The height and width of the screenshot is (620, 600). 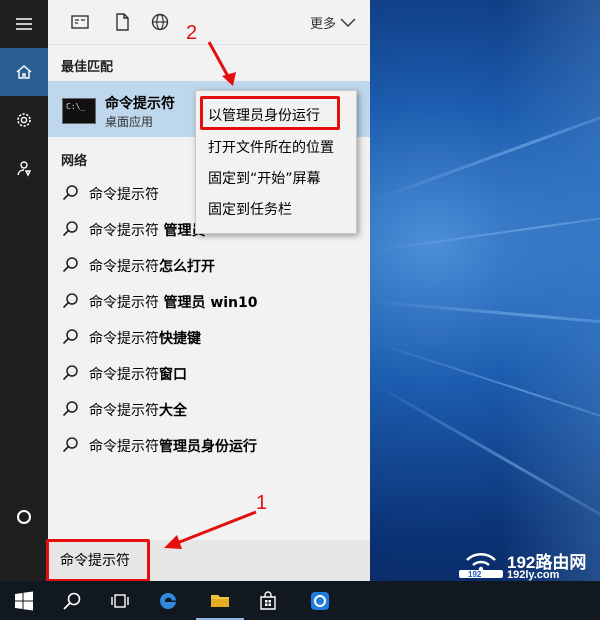 I want to click on web-result-item: 命令提示符怎么打开, so click(x=209, y=265).